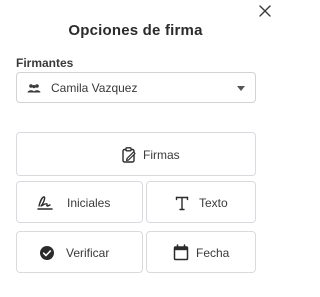  What do you see at coordinates (213, 253) in the screenshot?
I see `date-button-label: Fecha` at bounding box center [213, 253].